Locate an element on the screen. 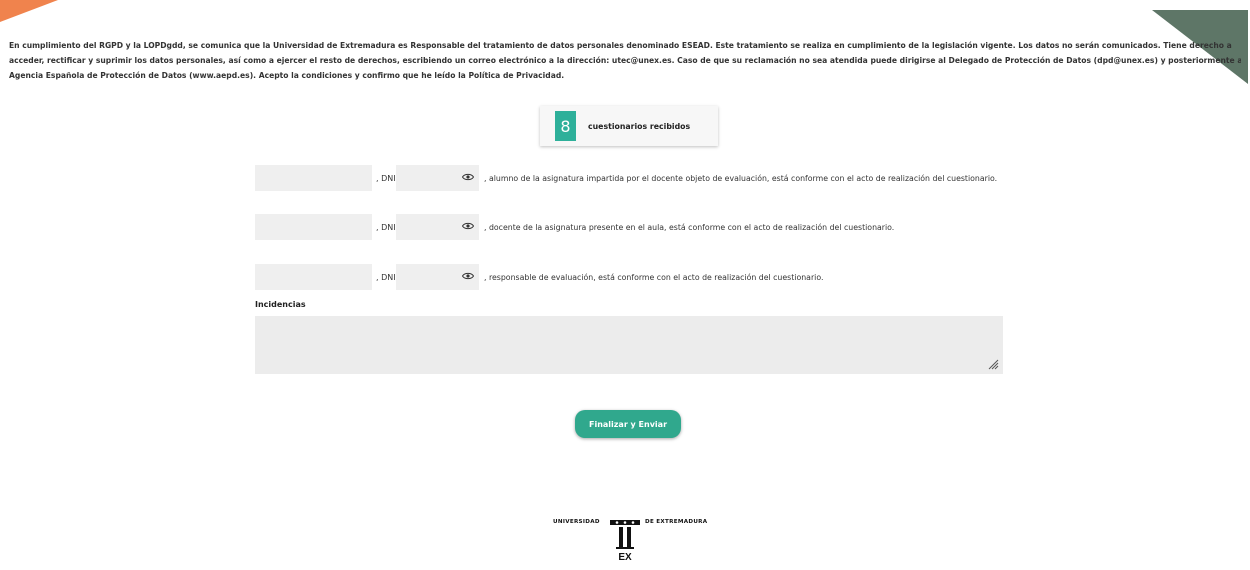  submit-button: Finalizar y Enviar is located at coordinates (628, 424).